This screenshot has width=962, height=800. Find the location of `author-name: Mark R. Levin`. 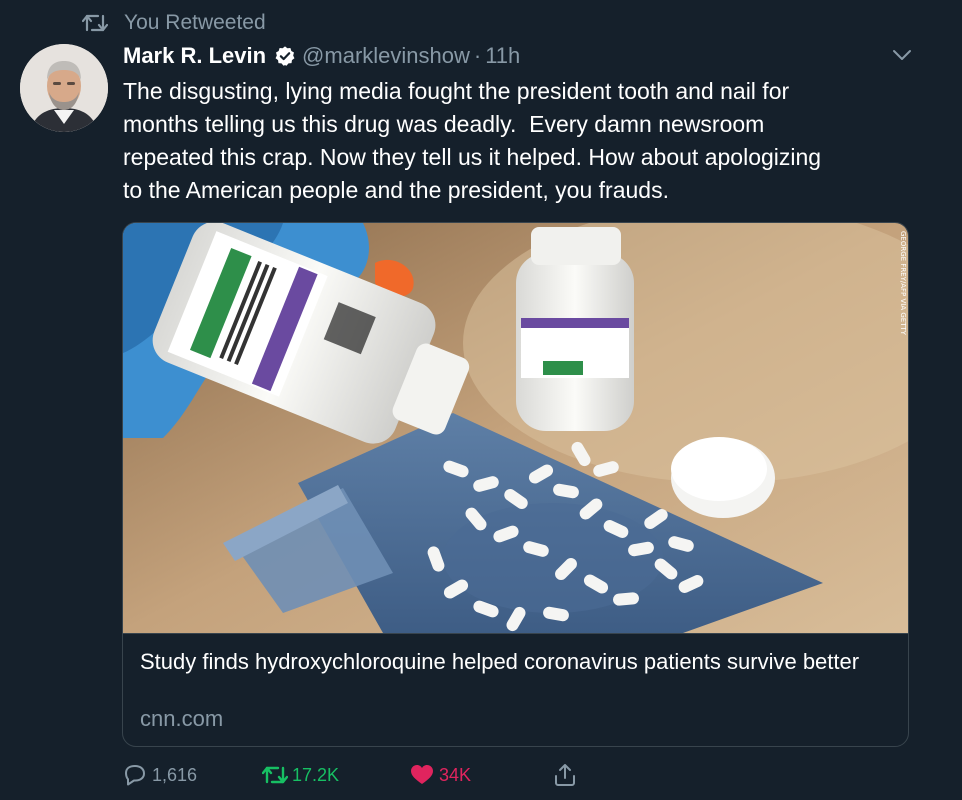

author-name: Mark R. Levin is located at coordinates (194, 56).